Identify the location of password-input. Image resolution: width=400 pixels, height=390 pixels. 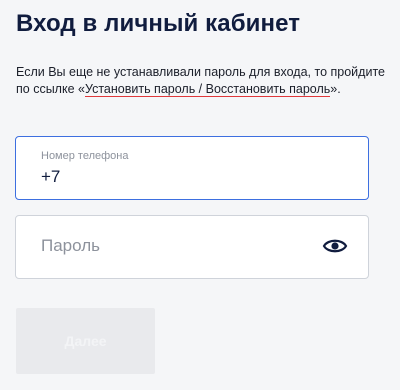
(171, 246).